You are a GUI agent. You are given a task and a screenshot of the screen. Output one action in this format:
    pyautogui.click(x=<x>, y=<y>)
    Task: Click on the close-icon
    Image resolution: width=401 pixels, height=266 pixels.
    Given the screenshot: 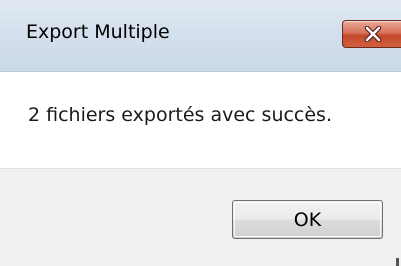 What is the action you would take?
    pyautogui.click(x=373, y=34)
    